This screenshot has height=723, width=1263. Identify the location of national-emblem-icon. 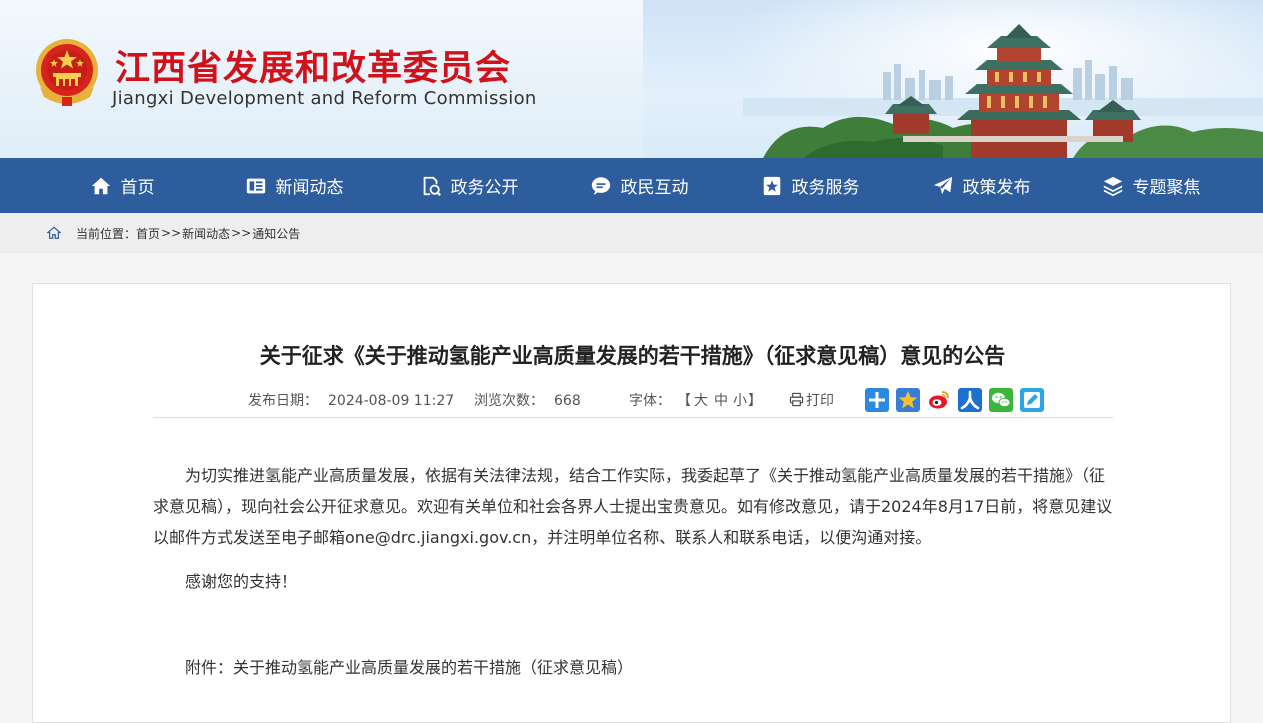
(67, 72).